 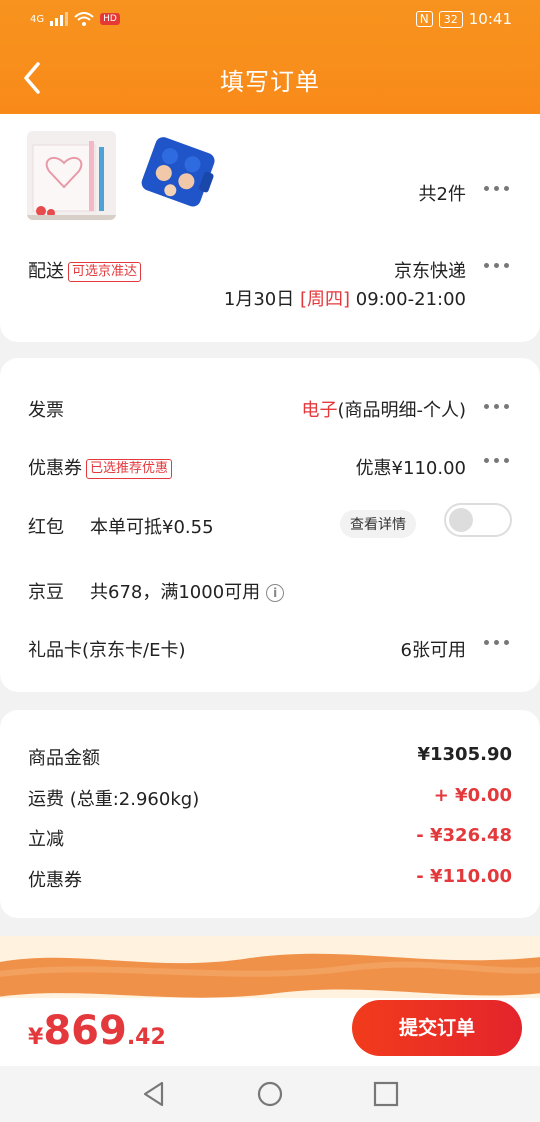 I want to click on summary-amount: - ¥326.48, so click(x=464, y=835).